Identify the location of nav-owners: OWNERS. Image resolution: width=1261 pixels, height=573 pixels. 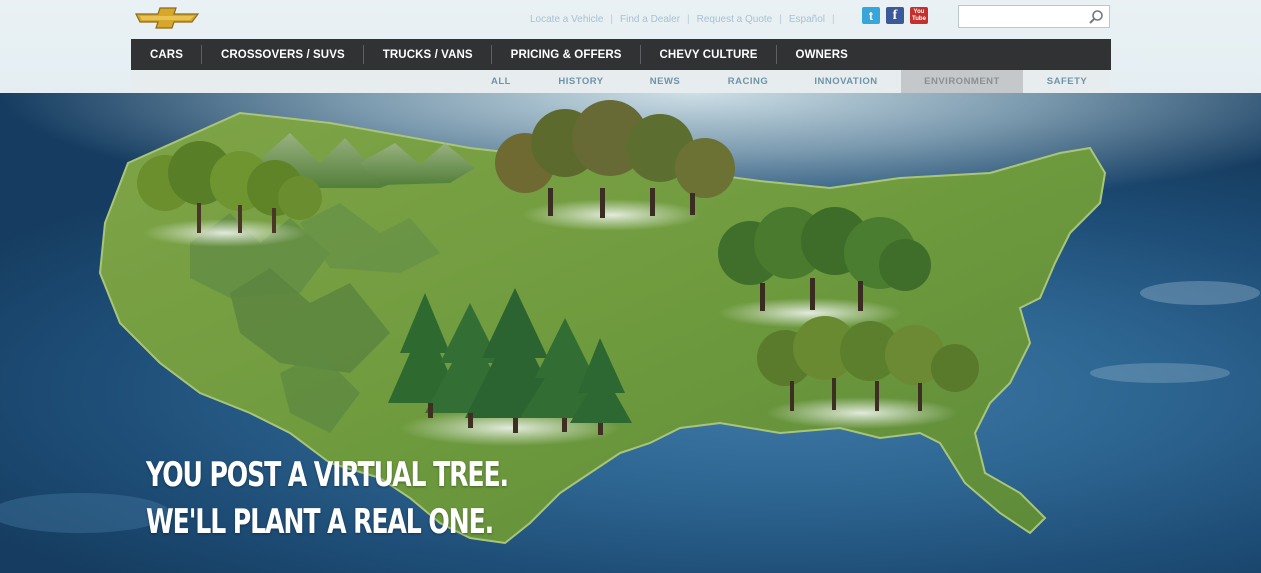
(822, 54).